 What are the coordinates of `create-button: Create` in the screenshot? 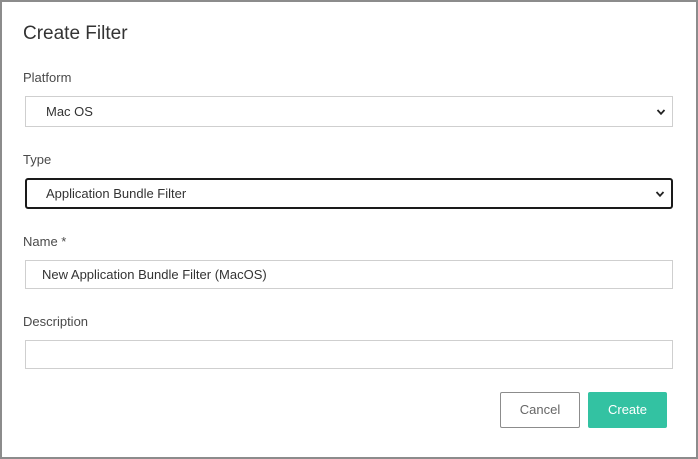 It's located at (627, 410).